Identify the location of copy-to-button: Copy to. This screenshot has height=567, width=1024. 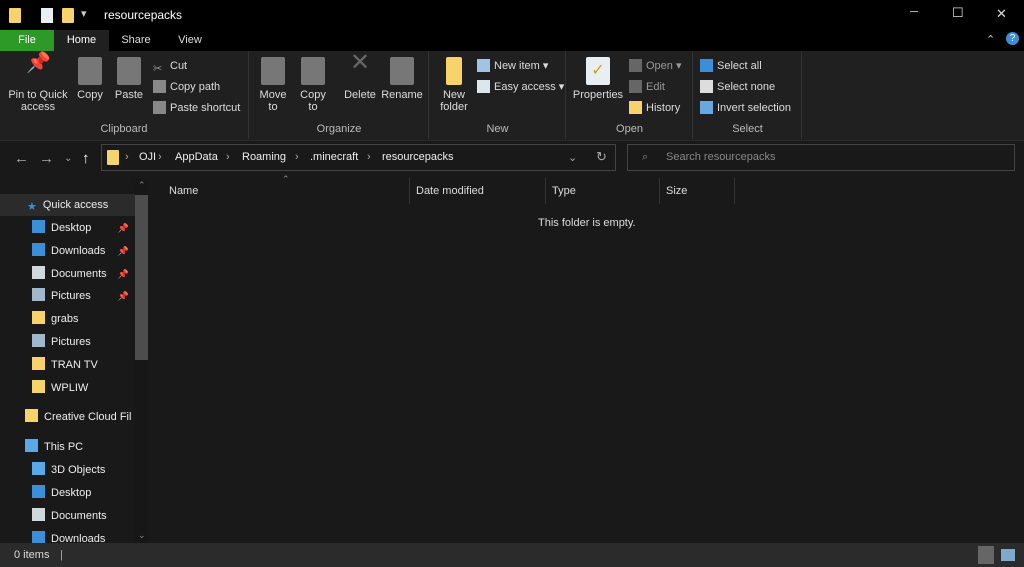
(313, 85).